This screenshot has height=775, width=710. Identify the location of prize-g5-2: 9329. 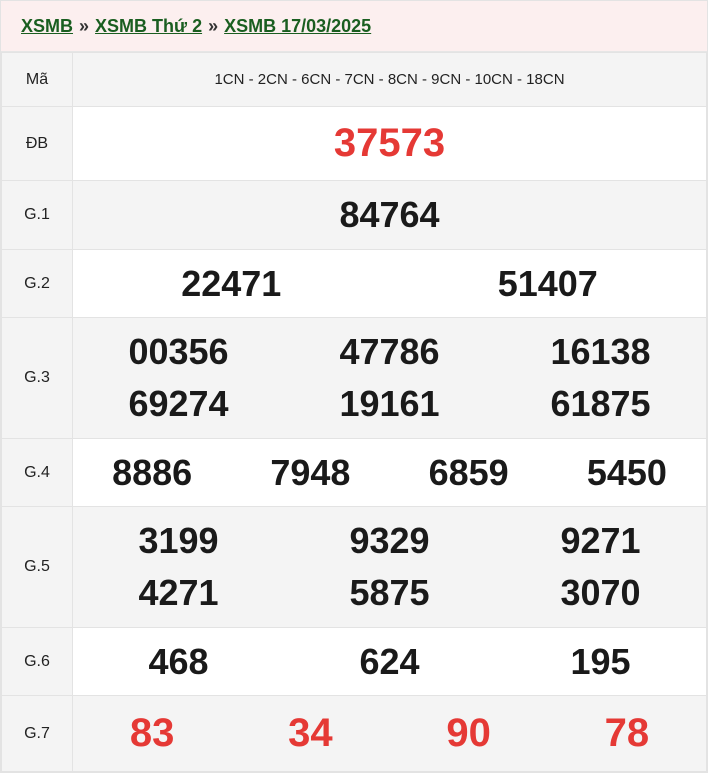
(389, 540).